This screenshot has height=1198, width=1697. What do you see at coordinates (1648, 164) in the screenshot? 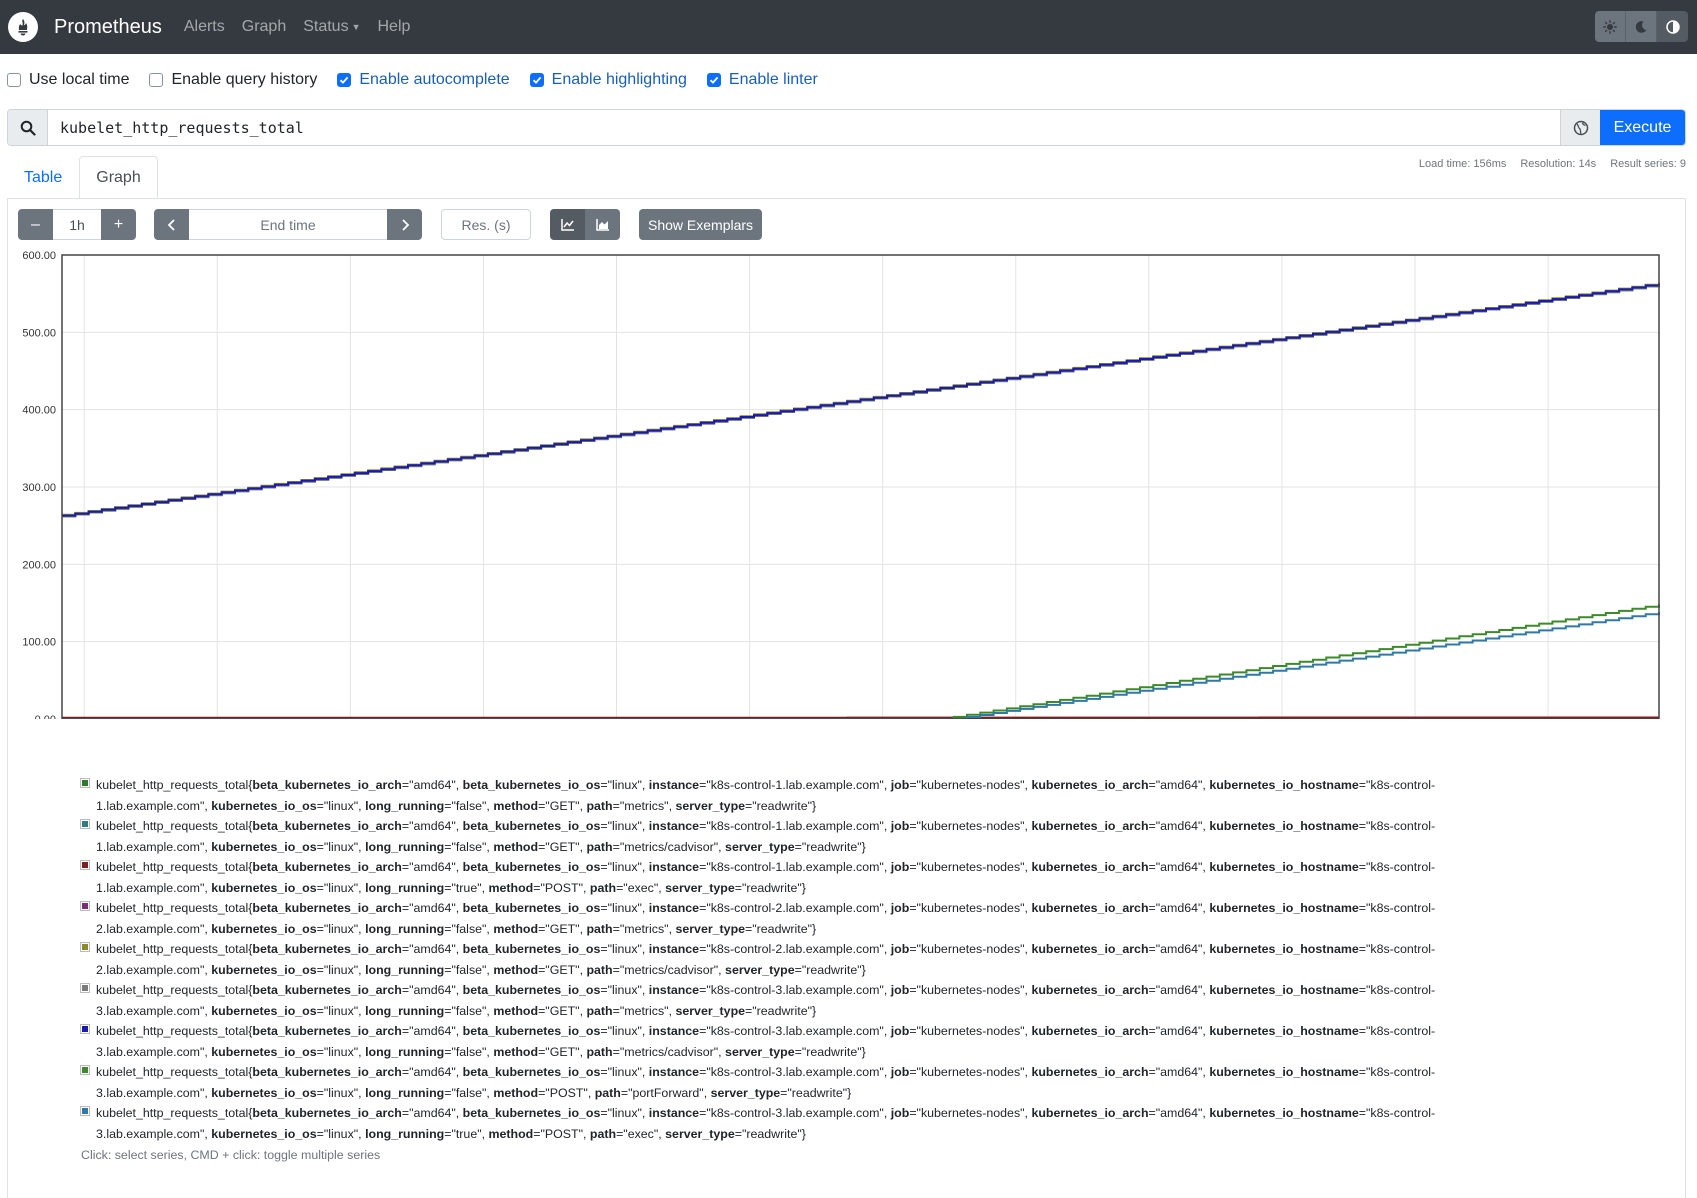
I see `result-series-count: Result series: 9` at bounding box center [1648, 164].